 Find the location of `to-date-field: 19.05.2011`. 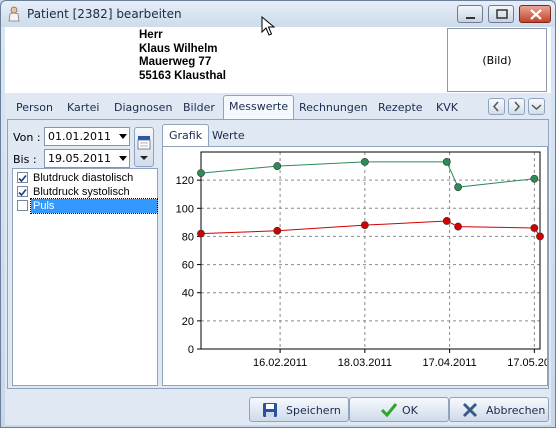

to-date-field: 19.05.2011 is located at coordinates (87, 158).